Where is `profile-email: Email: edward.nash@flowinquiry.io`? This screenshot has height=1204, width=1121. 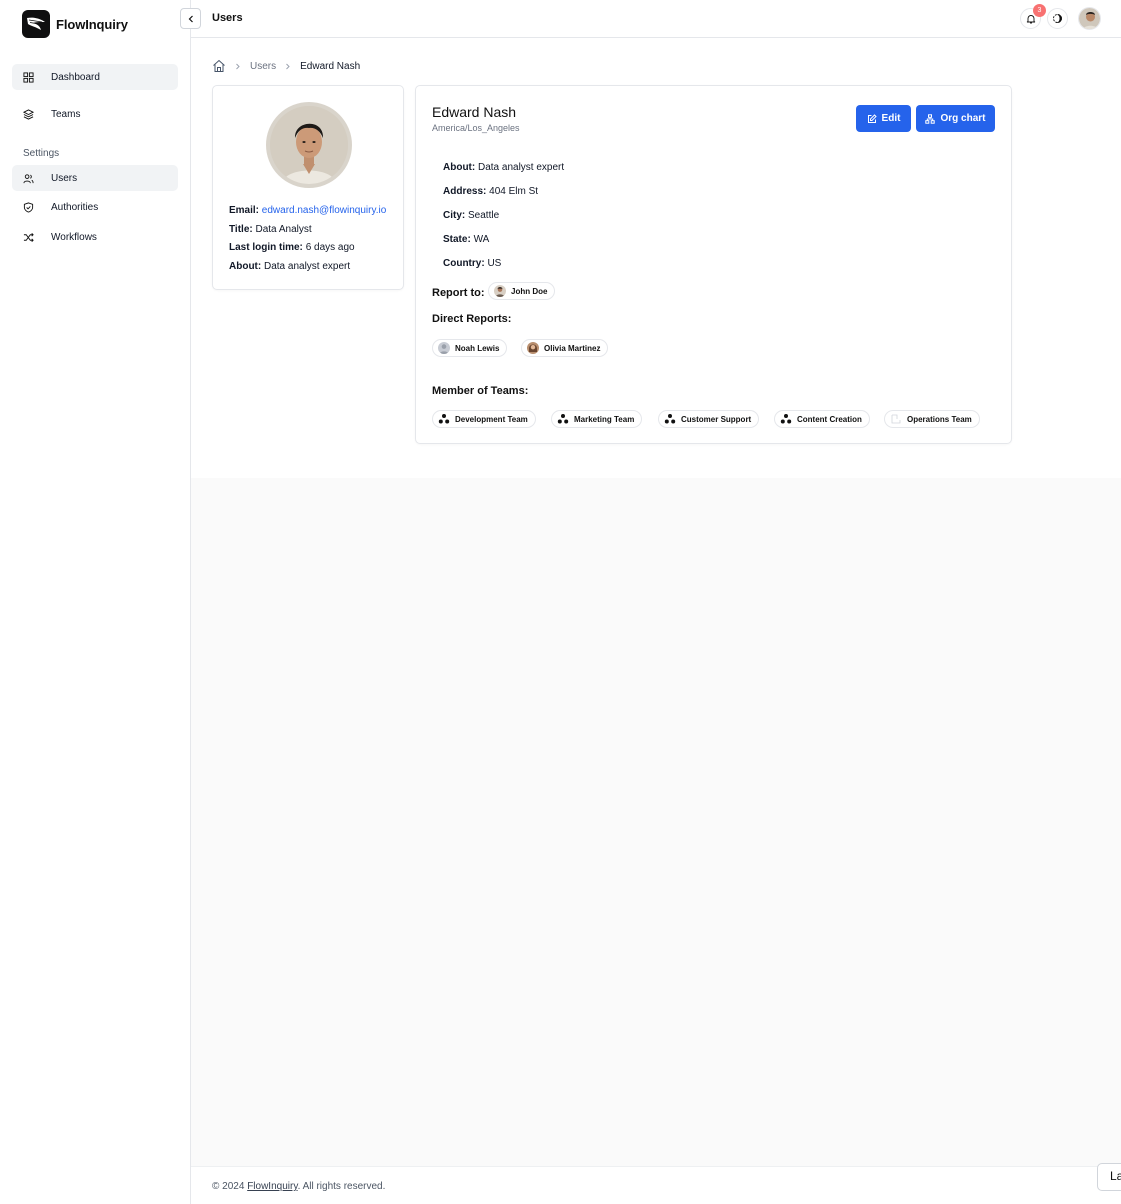 profile-email: Email: edward.nash@flowinquiry.io is located at coordinates (308, 210).